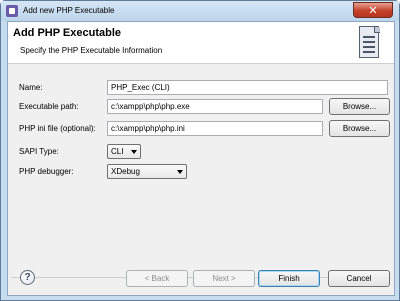  What do you see at coordinates (369, 42) in the screenshot?
I see `wizard-document-icon` at bounding box center [369, 42].